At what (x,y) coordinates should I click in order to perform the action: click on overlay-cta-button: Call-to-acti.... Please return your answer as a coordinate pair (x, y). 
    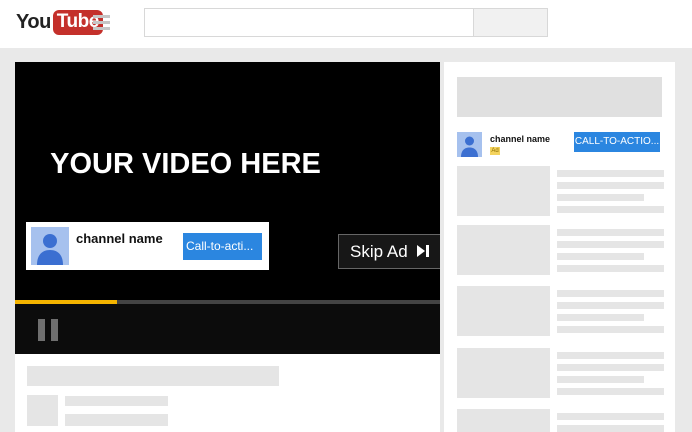
    Looking at the image, I should click on (222, 246).